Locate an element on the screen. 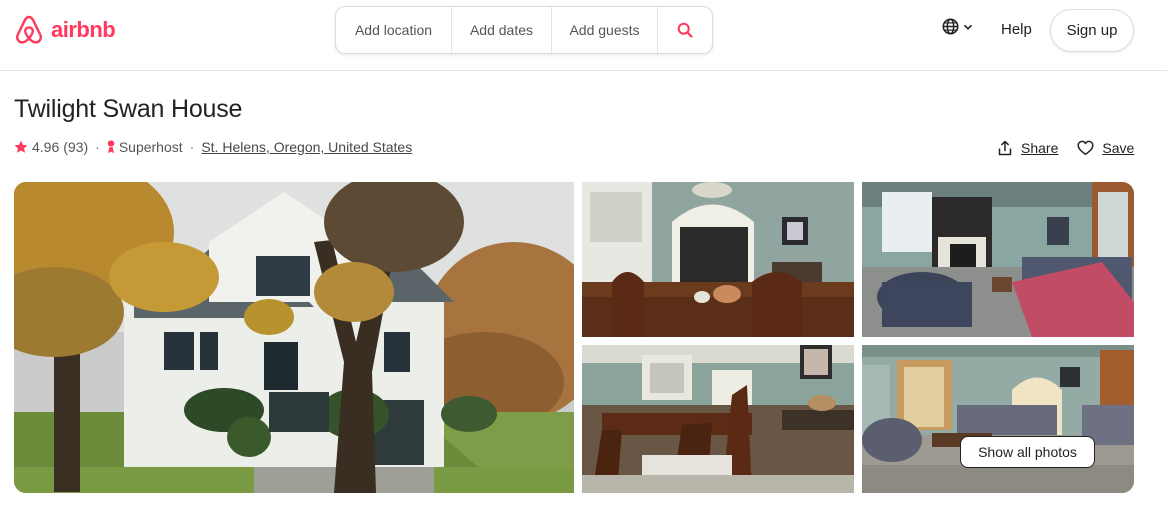 Image resolution: width=1167 pixels, height=525 pixels. star-icon is located at coordinates (21, 146).